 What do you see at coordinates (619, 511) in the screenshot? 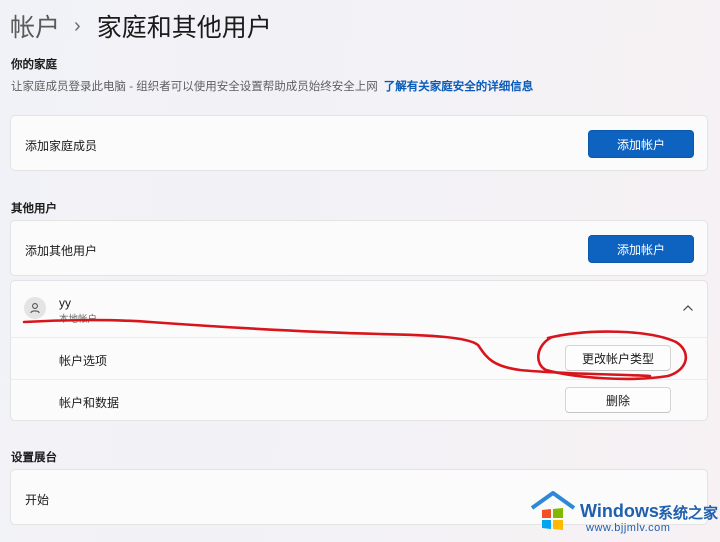
I see `watermark-brand: Windows` at bounding box center [619, 511].